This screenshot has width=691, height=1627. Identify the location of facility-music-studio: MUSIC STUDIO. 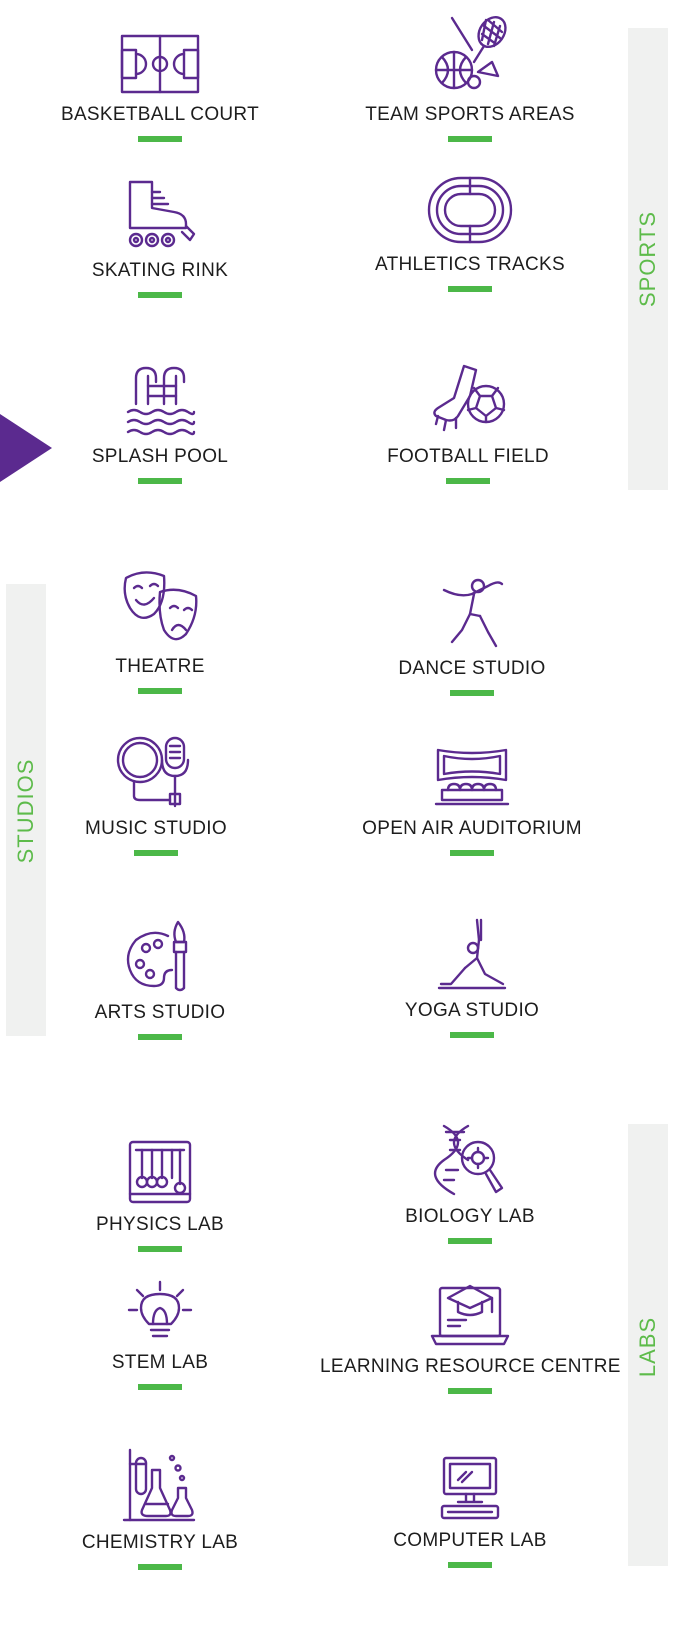
(156, 795).